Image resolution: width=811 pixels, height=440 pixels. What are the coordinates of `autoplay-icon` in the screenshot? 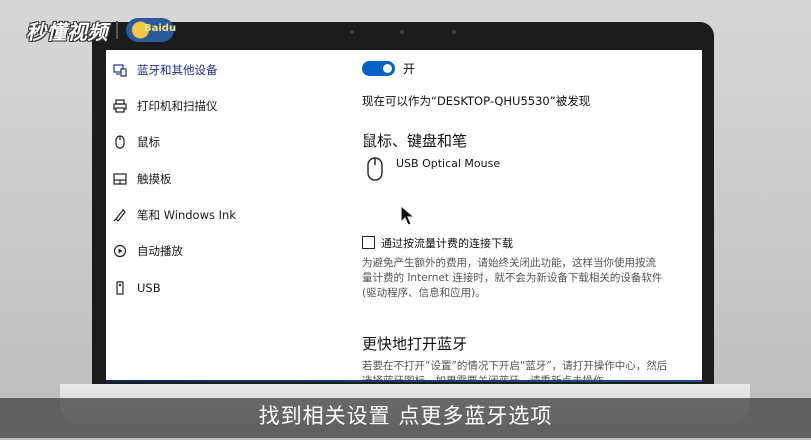 It's located at (120, 251).